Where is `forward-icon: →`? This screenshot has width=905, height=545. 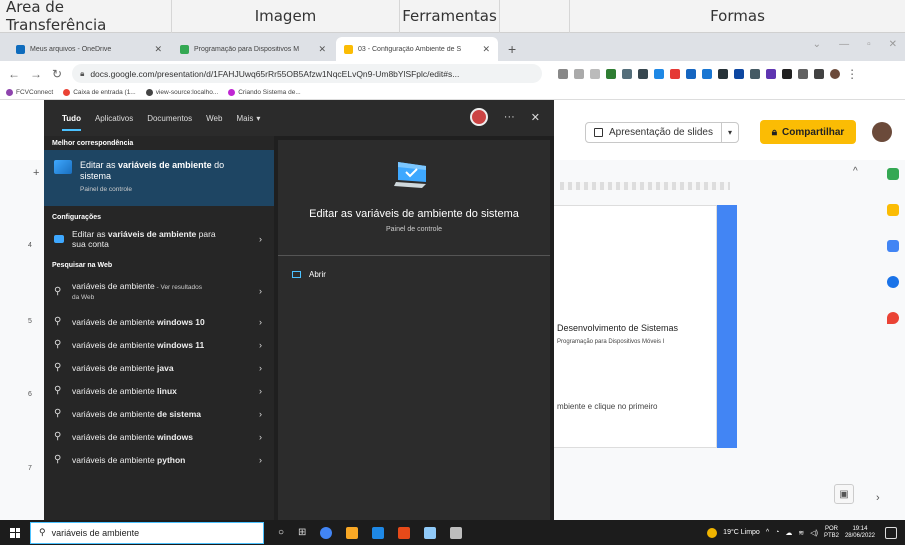 forward-icon: → is located at coordinates (36, 74).